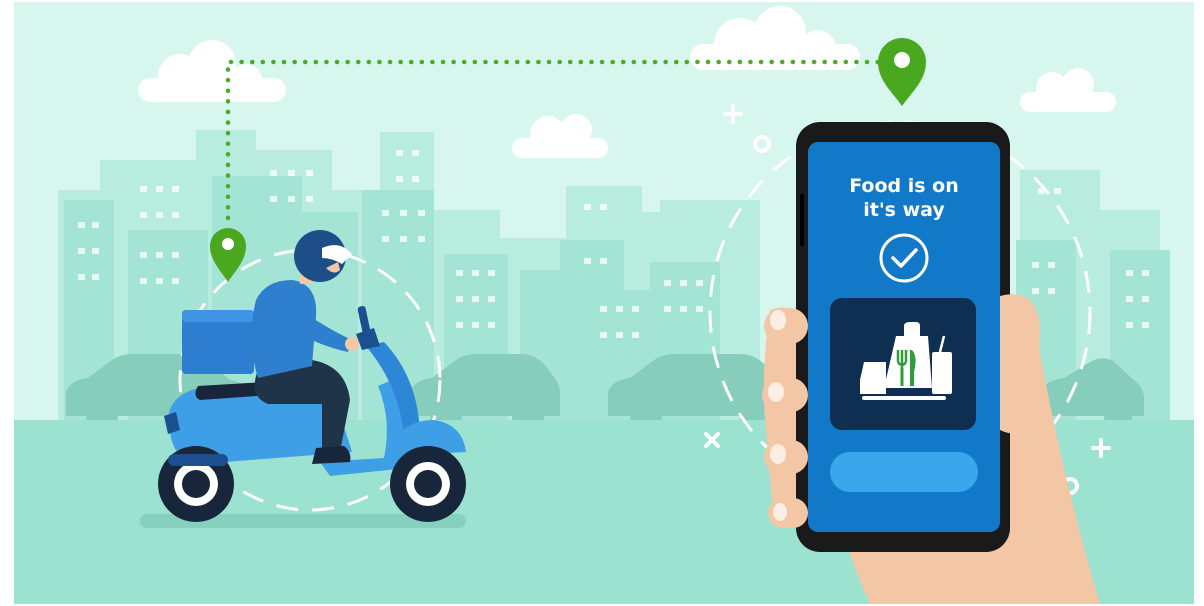 This screenshot has height=606, width=1204. Describe the element at coordinates (331, 455) in the screenshot. I see `rider-shoe` at that location.